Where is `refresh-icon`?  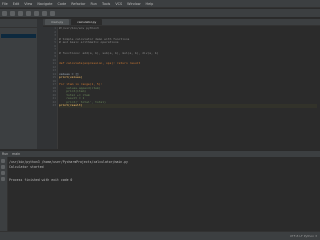
refresh-icon is located at coordinates (20, 13).